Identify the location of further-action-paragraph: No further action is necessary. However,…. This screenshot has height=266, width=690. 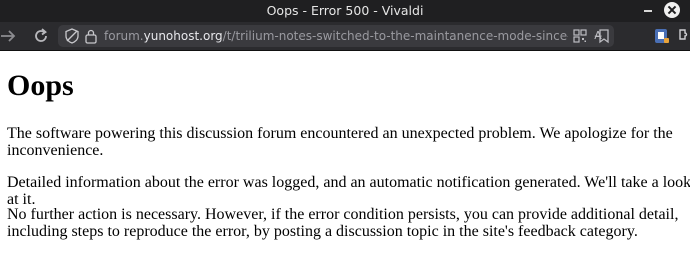
(343, 223).